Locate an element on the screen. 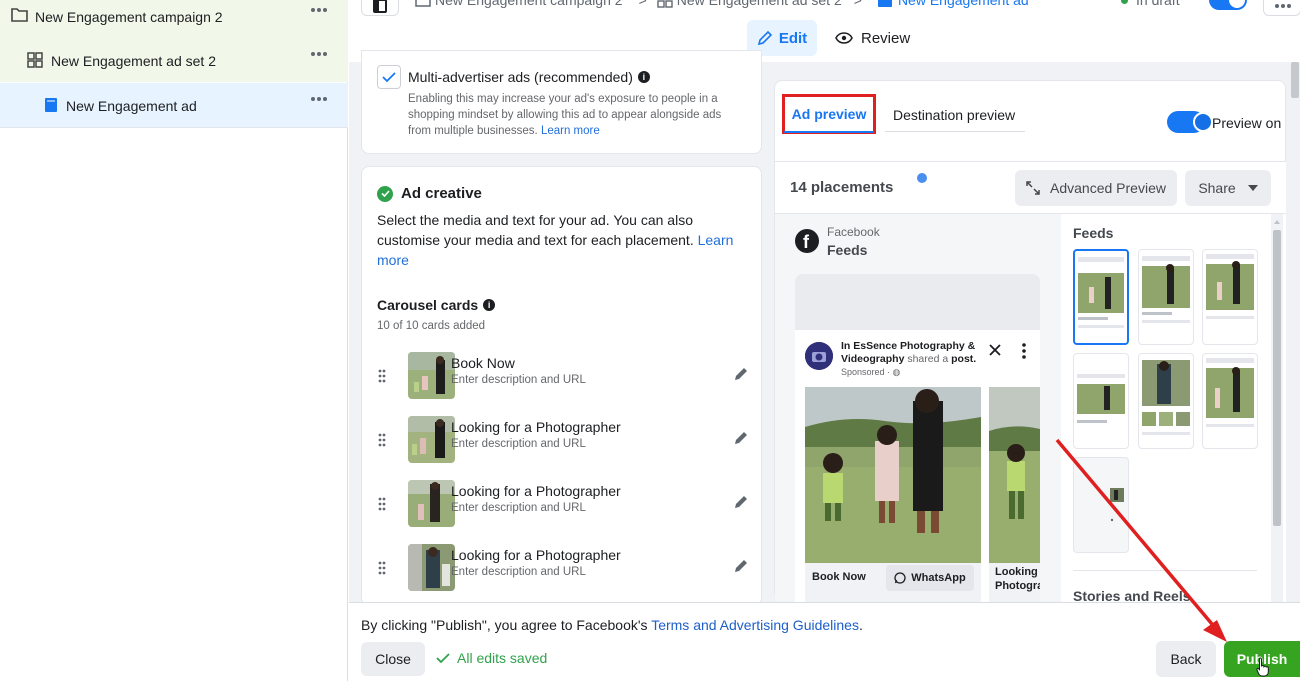 This screenshot has width=1300, height=681. review-label: Review is located at coordinates (886, 38).